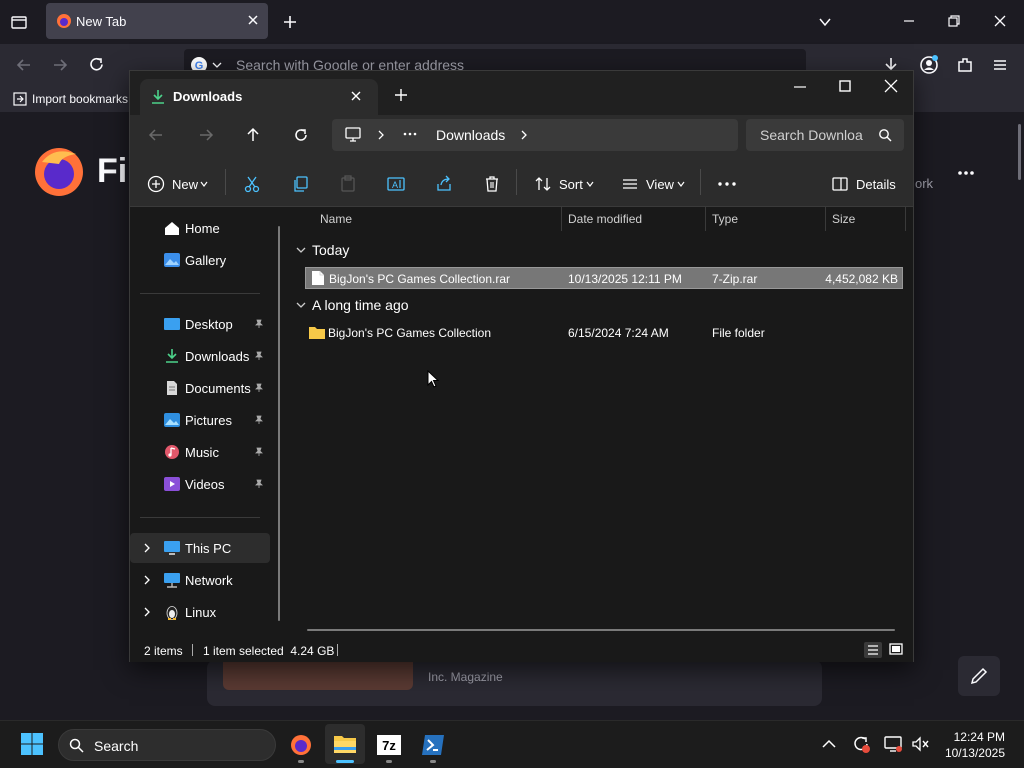 This screenshot has width=1024, height=768. What do you see at coordinates (605, 219) in the screenshot?
I see `column-header-date: Date modified` at bounding box center [605, 219].